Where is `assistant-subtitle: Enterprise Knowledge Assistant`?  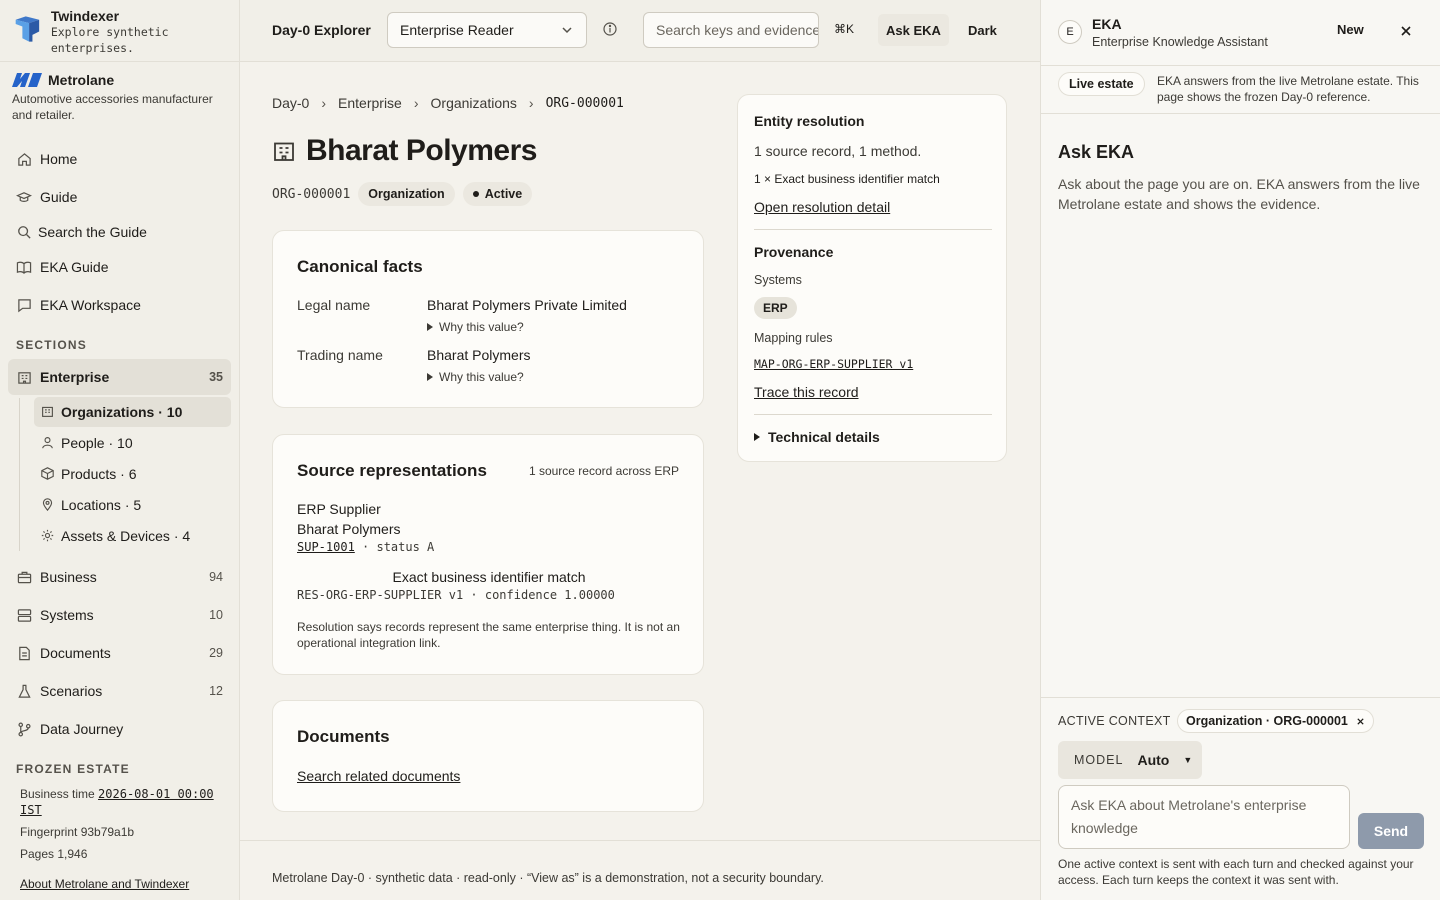 assistant-subtitle: Enterprise Knowledge Assistant is located at coordinates (1180, 42).